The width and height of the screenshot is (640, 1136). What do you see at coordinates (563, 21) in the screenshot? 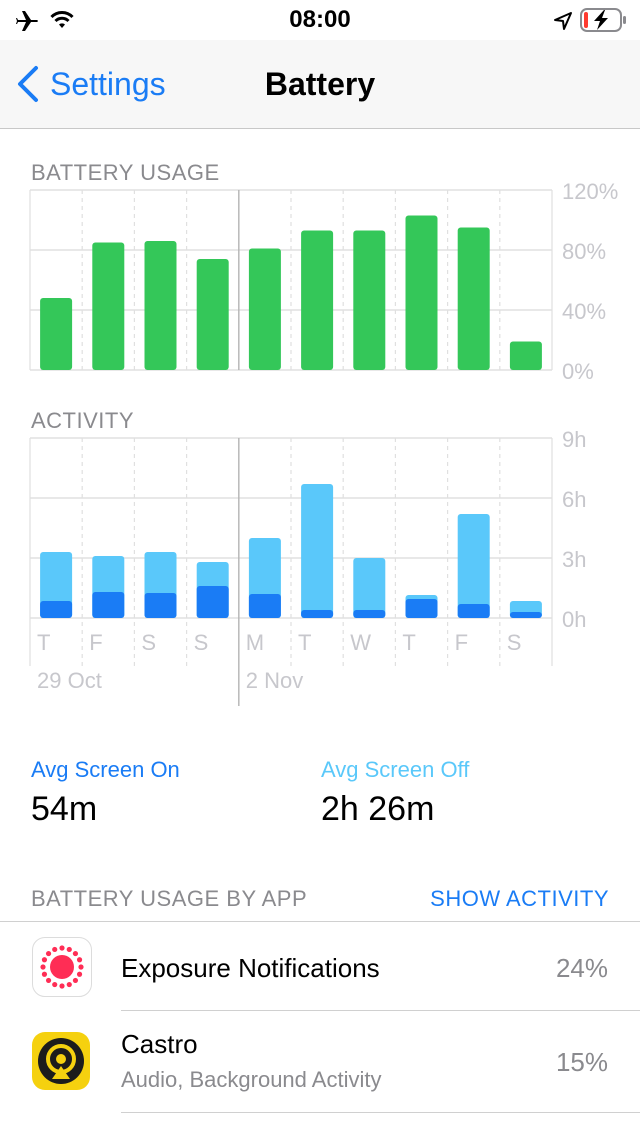
I see `location-arrow-icon` at bounding box center [563, 21].